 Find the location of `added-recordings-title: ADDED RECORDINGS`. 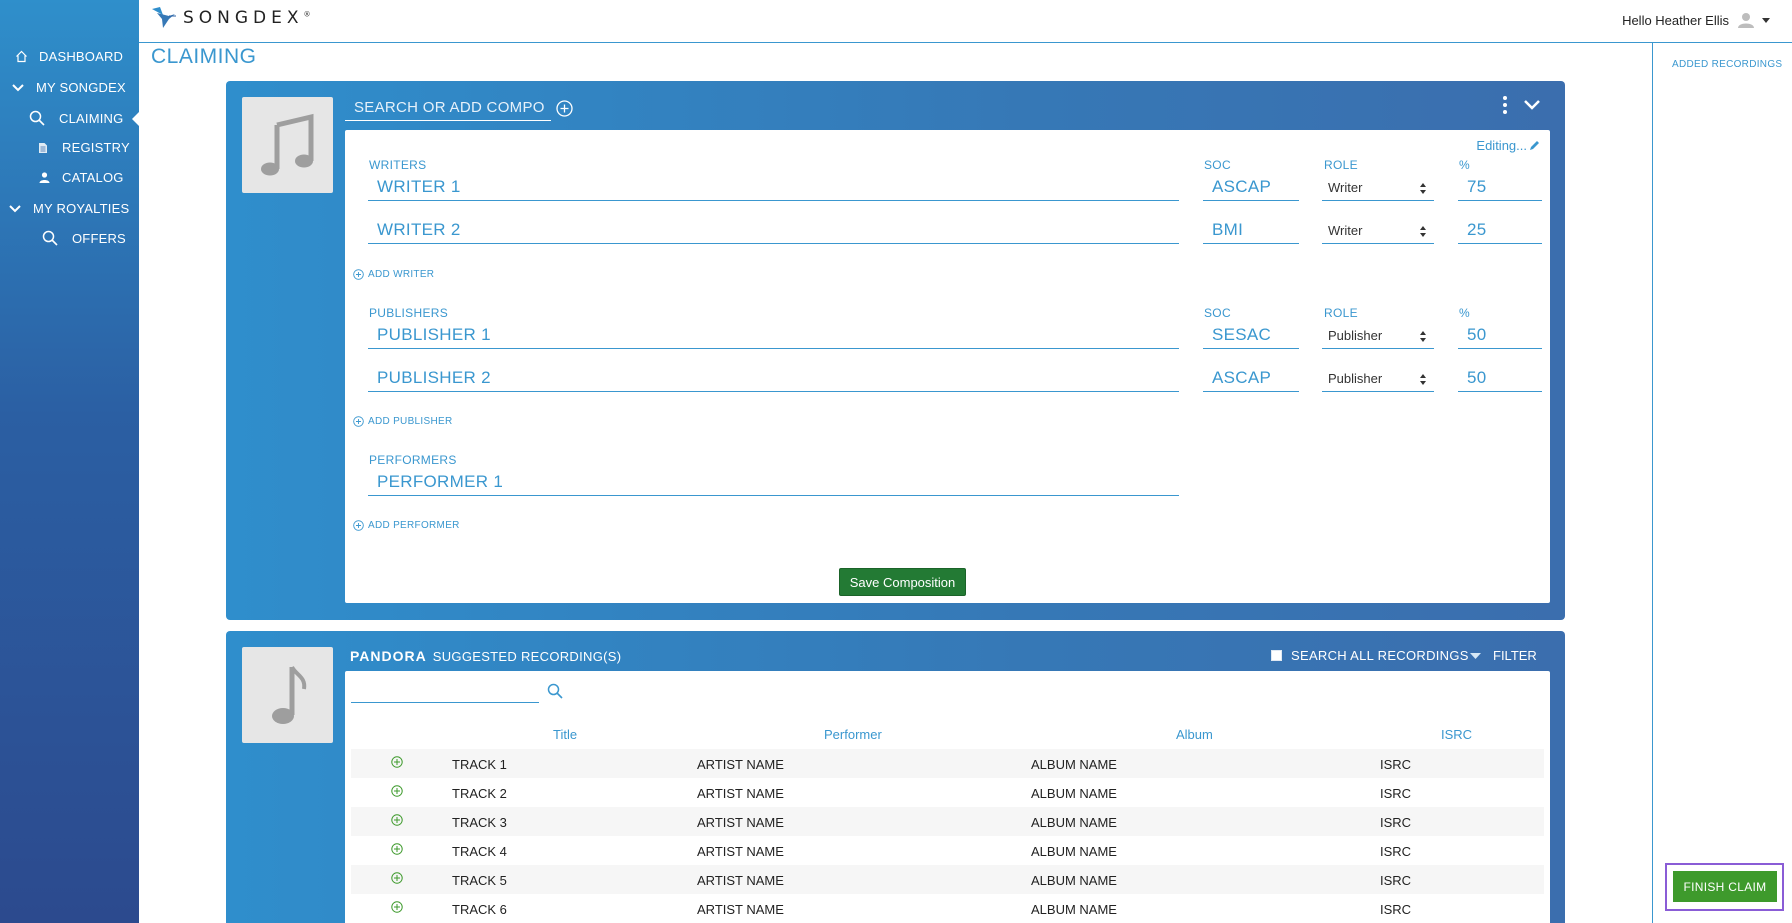

added-recordings-title: ADDED RECORDINGS is located at coordinates (1727, 64).